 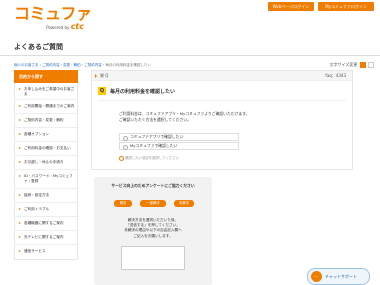 I want to click on commufa-logo: コミュファ Powered by ctc, so click(x=53, y=19).